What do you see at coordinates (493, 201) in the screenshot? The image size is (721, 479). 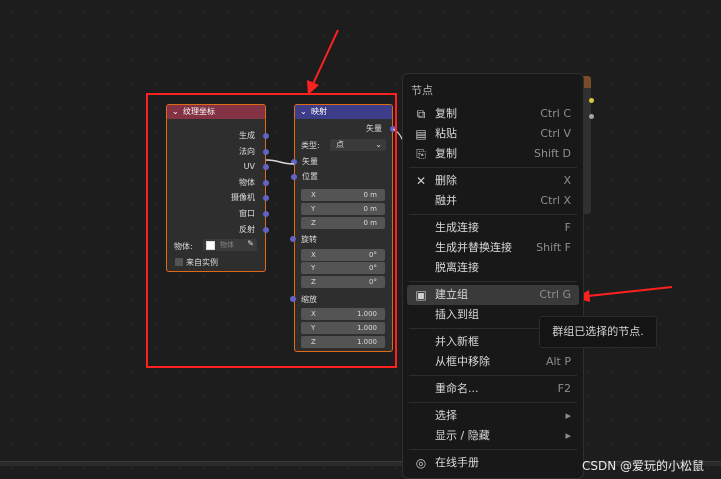 I see `menu-item-dissolve: 融并 Ctrl X` at bounding box center [493, 201].